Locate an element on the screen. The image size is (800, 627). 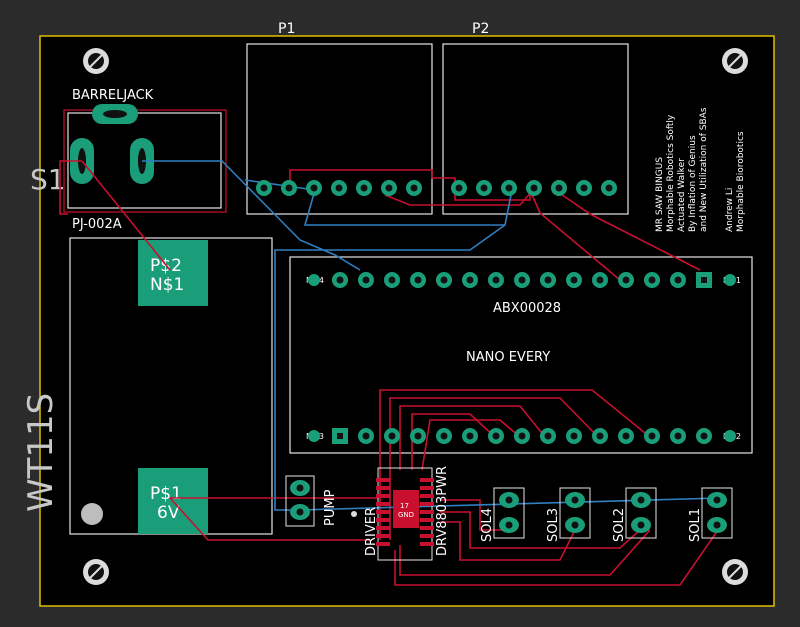
ps1-label: P$1 is located at coordinates (166, 494).